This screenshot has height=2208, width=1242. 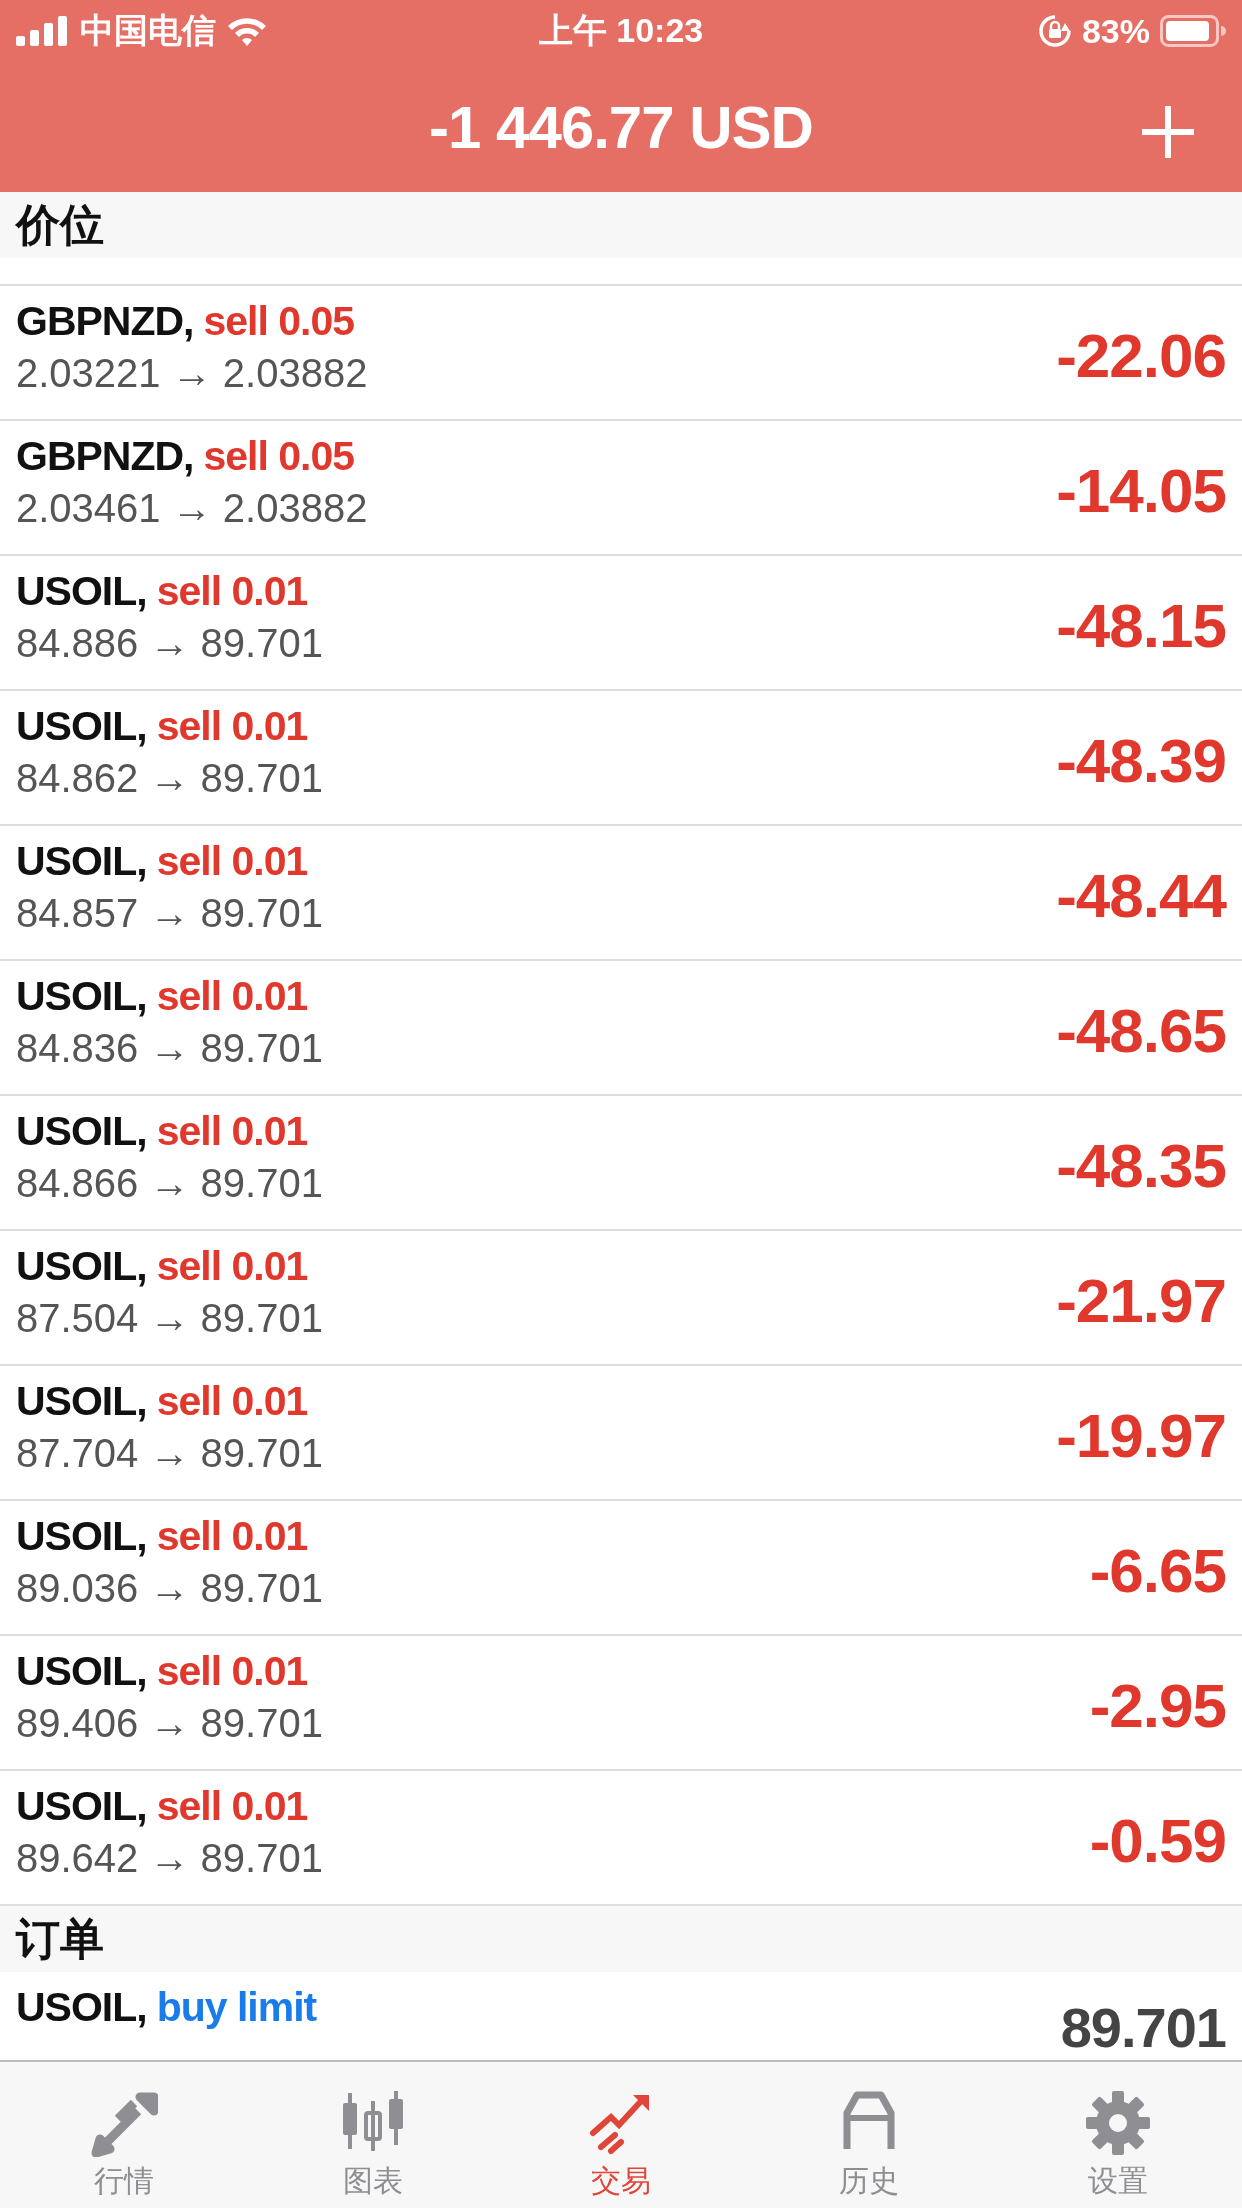 I want to click on profit-value: -6.65, so click(x=1157, y=1570).